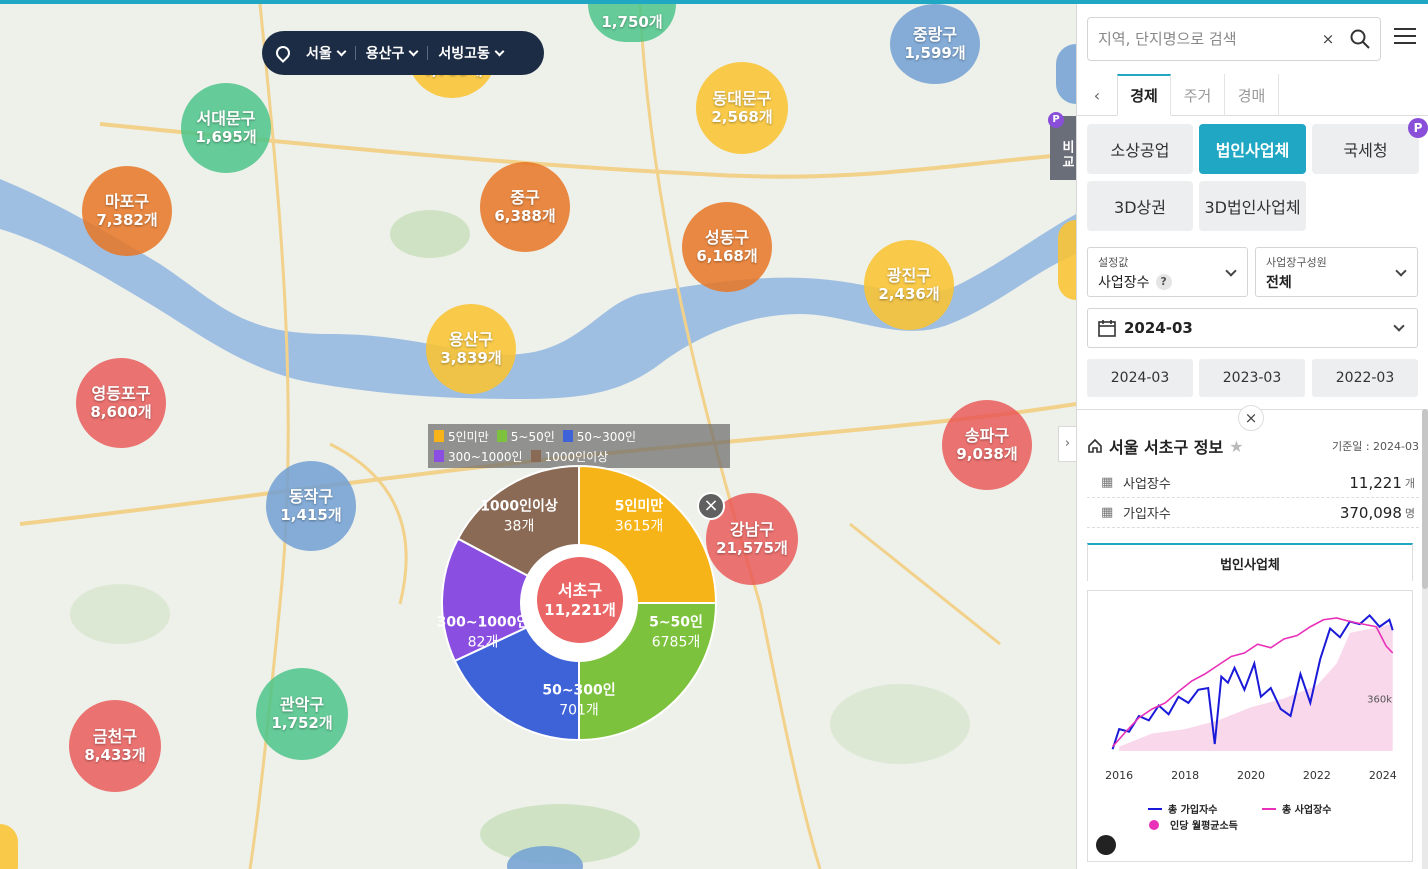 The image size is (1428, 869). What do you see at coordinates (1140, 378) in the screenshot?
I see `quick-date-2024: 2024-03` at bounding box center [1140, 378].